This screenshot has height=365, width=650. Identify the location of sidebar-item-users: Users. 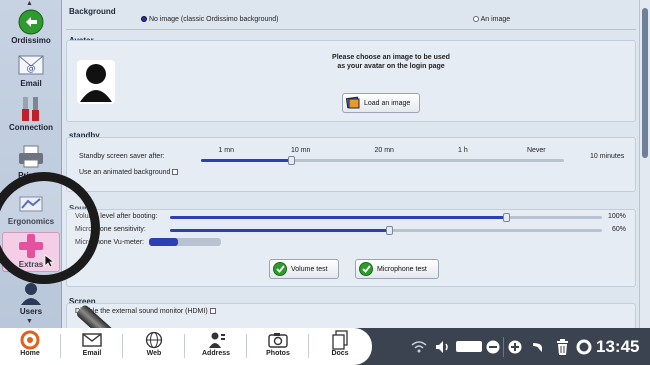
(31, 300).